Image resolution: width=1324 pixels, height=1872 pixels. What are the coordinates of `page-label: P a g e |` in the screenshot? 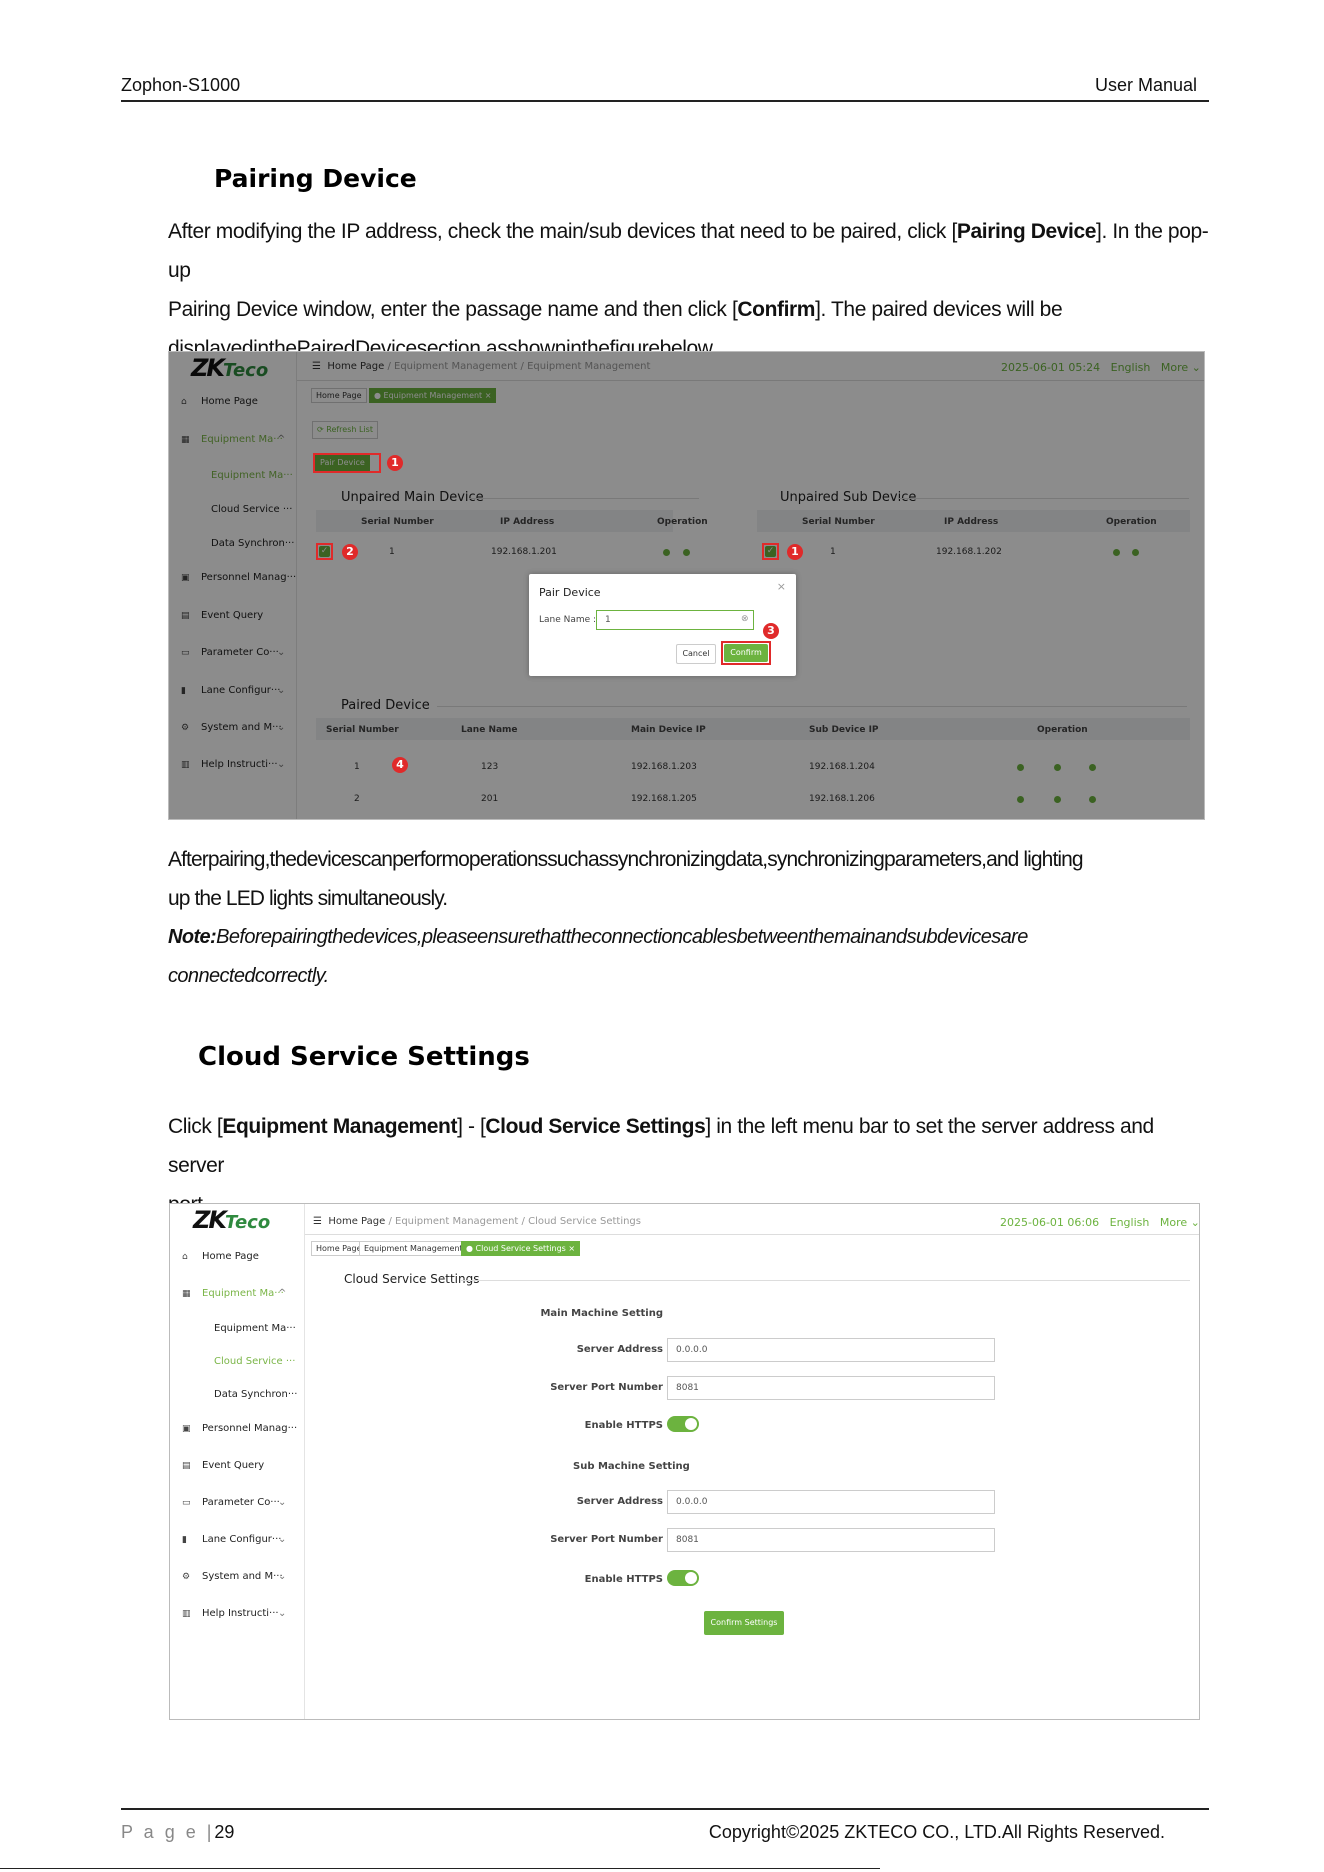 It's located at (168, 1832).